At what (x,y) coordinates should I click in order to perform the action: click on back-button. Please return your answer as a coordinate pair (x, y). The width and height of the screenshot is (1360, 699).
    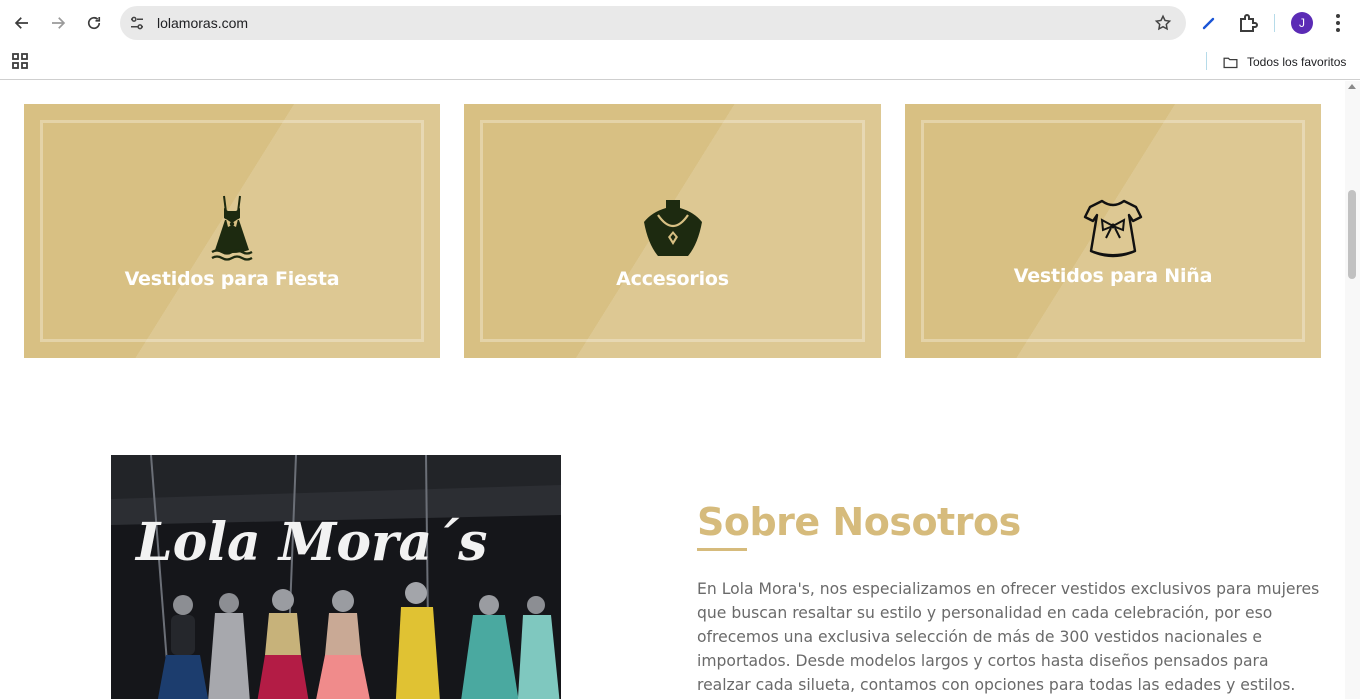
    Looking at the image, I should click on (22, 23).